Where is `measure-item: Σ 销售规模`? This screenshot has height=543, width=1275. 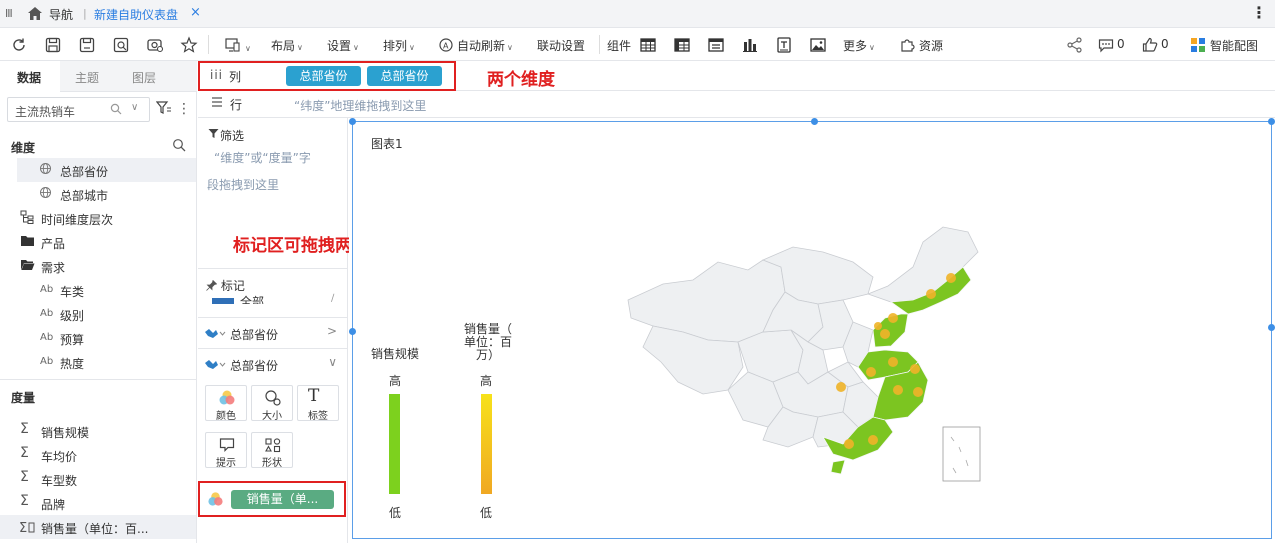
measure-item: Σ 销售规模 is located at coordinates (98, 431).